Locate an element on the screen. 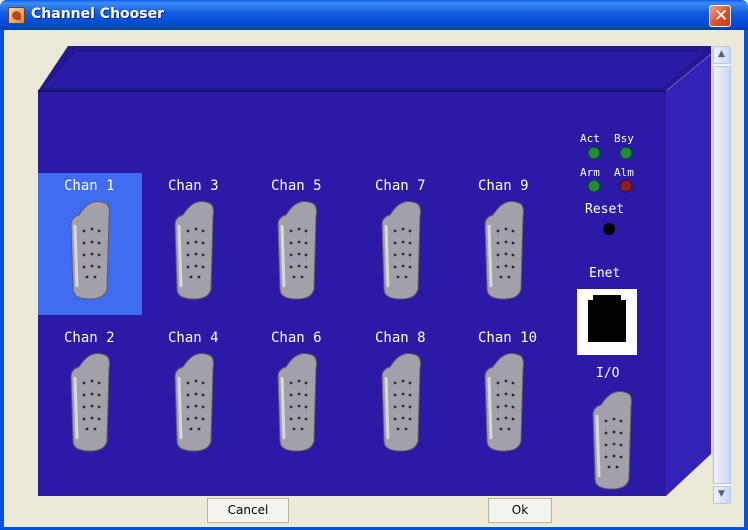 The width and height of the screenshot is (748, 530). channel-label: Chan 9 is located at coordinates (503, 186).